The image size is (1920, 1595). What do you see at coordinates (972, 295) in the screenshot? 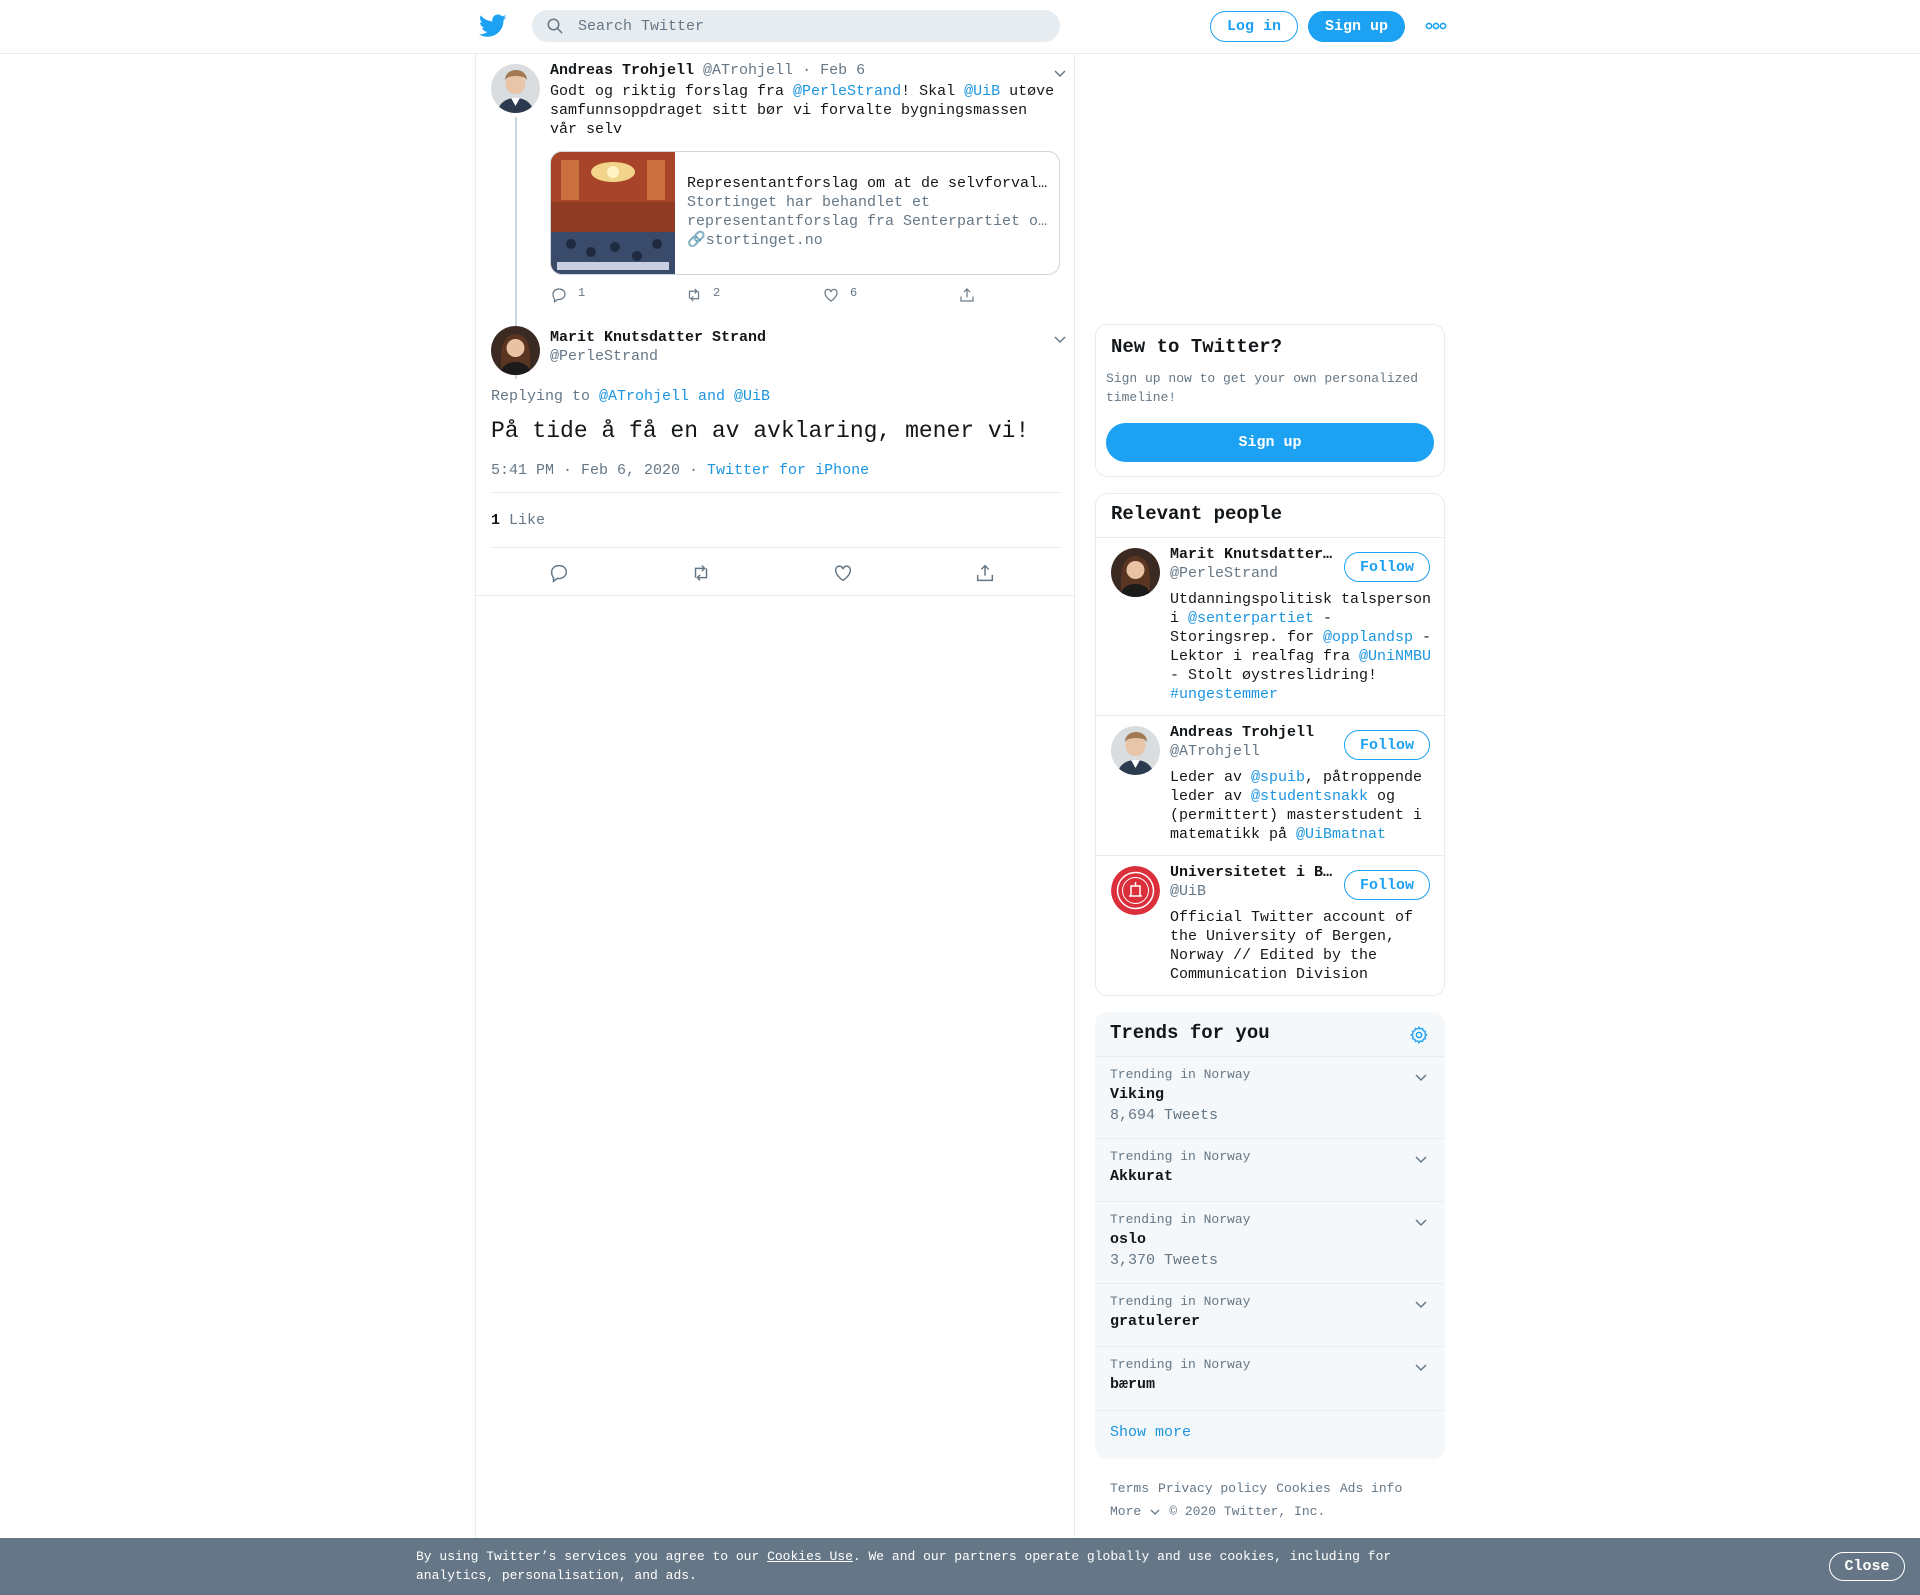
I see `share-button` at bounding box center [972, 295].